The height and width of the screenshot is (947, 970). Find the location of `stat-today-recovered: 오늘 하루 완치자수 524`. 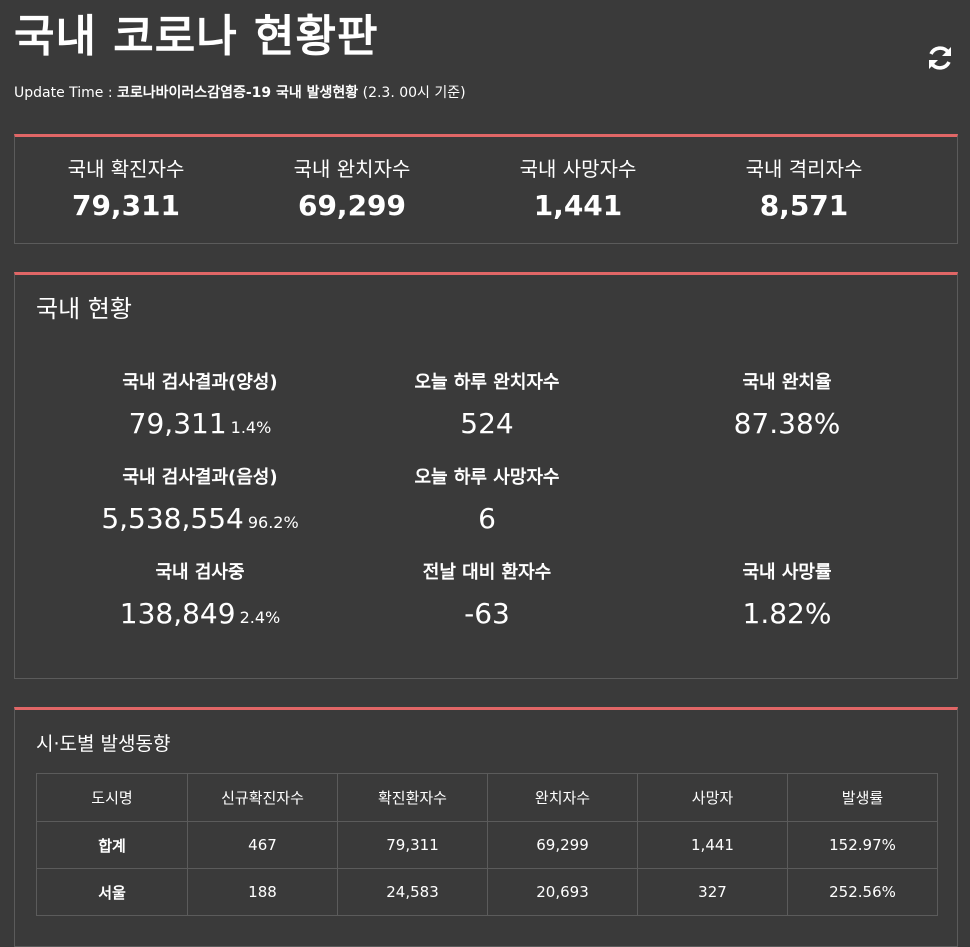

stat-today-recovered: 오늘 하루 완치자수 524 is located at coordinates (487, 407).